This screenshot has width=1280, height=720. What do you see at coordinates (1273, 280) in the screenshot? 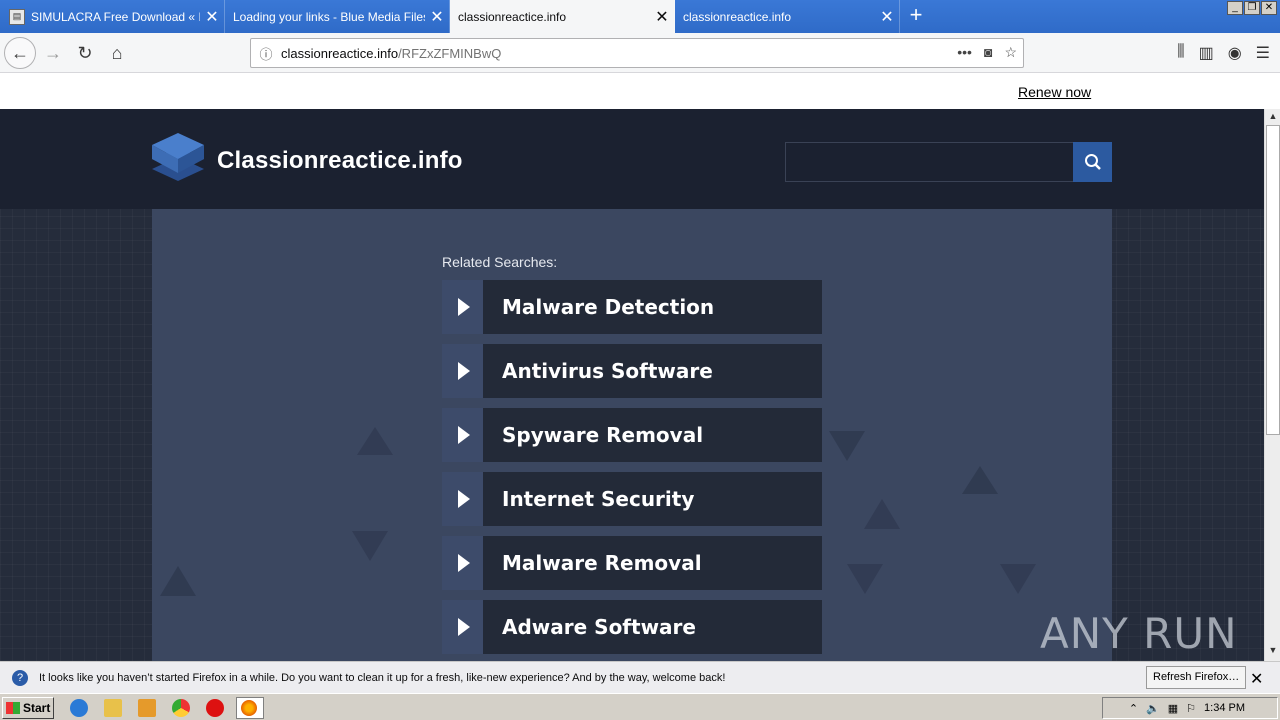
I see `scroll-thumb` at bounding box center [1273, 280].